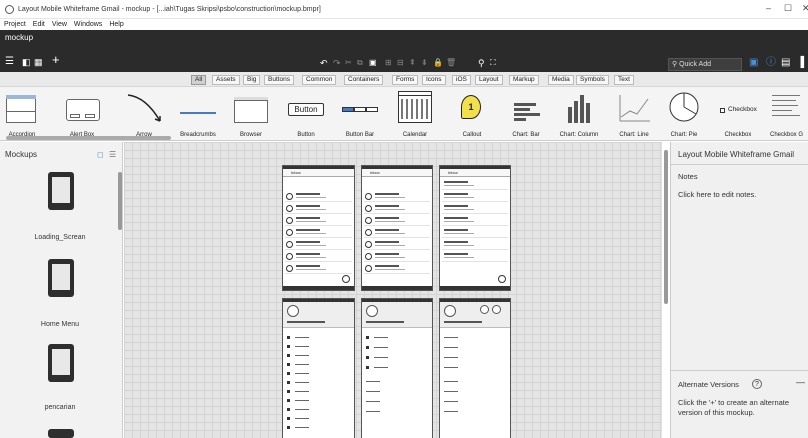  What do you see at coordinates (120, 201) in the screenshot?
I see `mockups-scrollbar` at bounding box center [120, 201].